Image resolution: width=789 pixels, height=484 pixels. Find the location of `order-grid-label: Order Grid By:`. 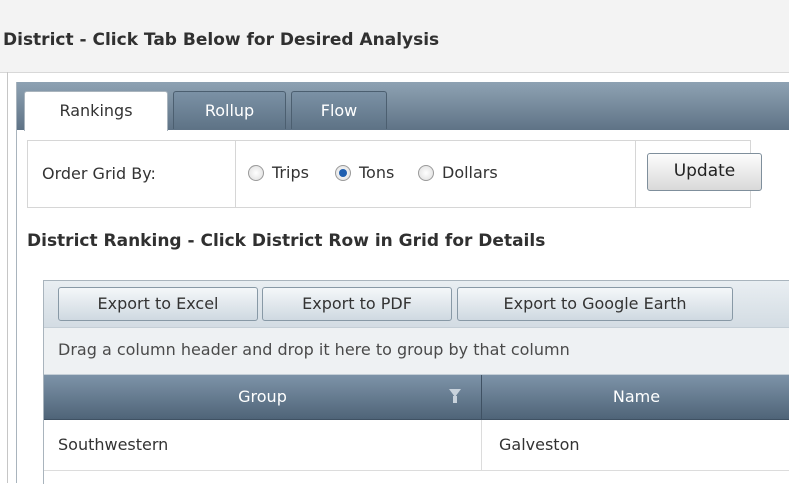

order-grid-label: Order Grid By: is located at coordinates (99, 173).